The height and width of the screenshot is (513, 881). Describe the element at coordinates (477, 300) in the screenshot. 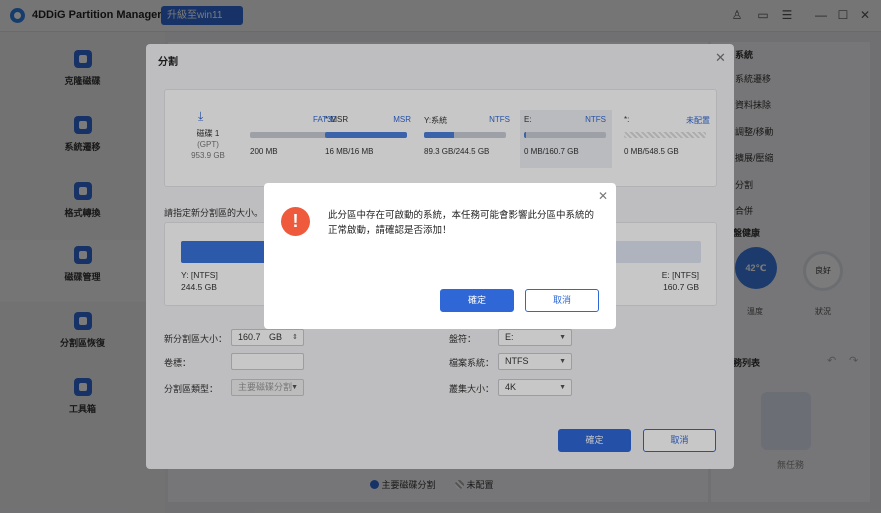

I see `alert-ok-button: 確定` at that location.